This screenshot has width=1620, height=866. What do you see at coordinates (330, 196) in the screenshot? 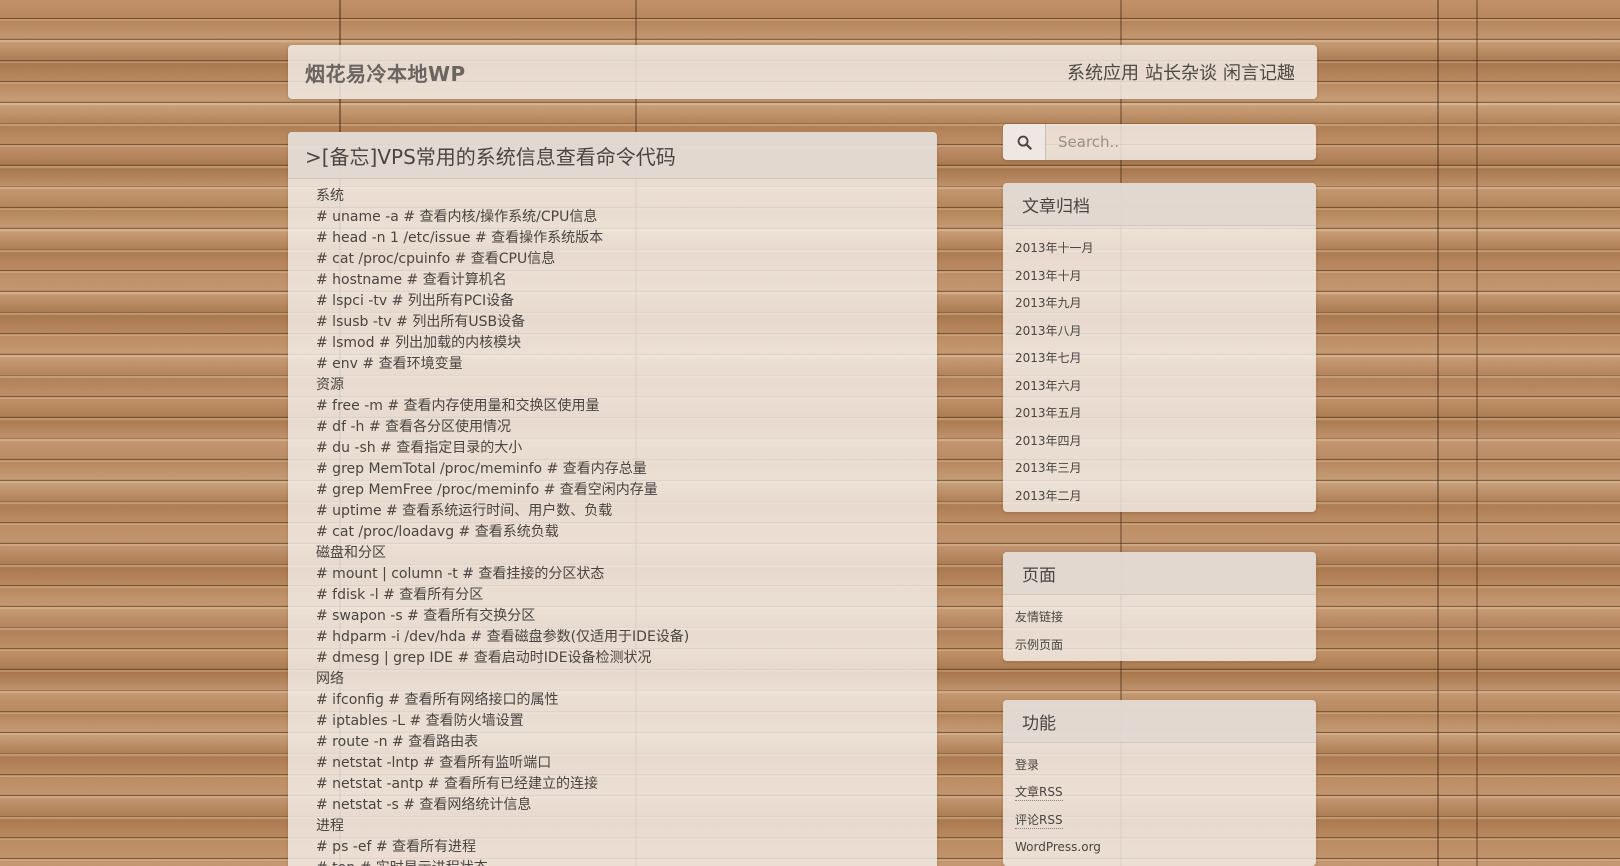
I see `post-line: 系统` at bounding box center [330, 196].